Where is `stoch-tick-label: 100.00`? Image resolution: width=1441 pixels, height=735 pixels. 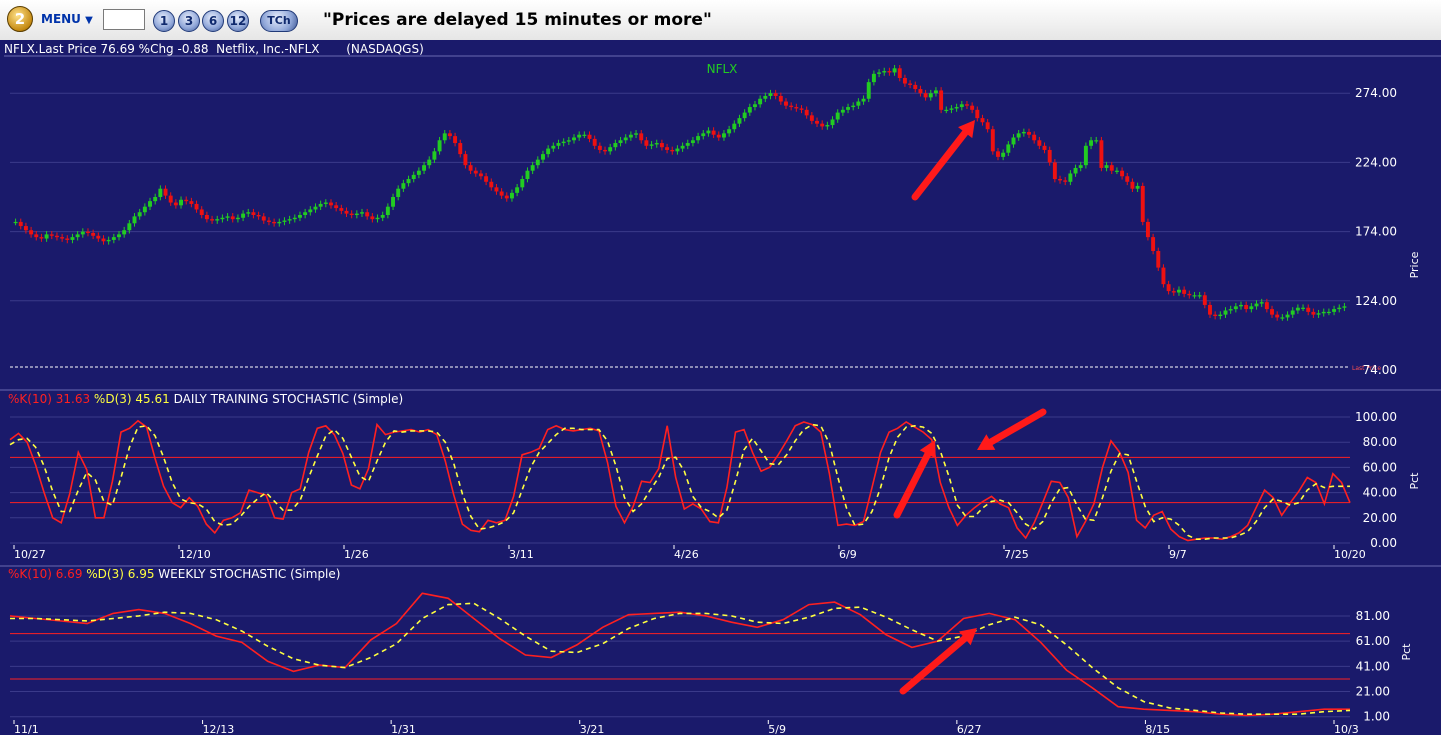
stoch-tick-label: 100.00 is located at coordinates (1376, 417).